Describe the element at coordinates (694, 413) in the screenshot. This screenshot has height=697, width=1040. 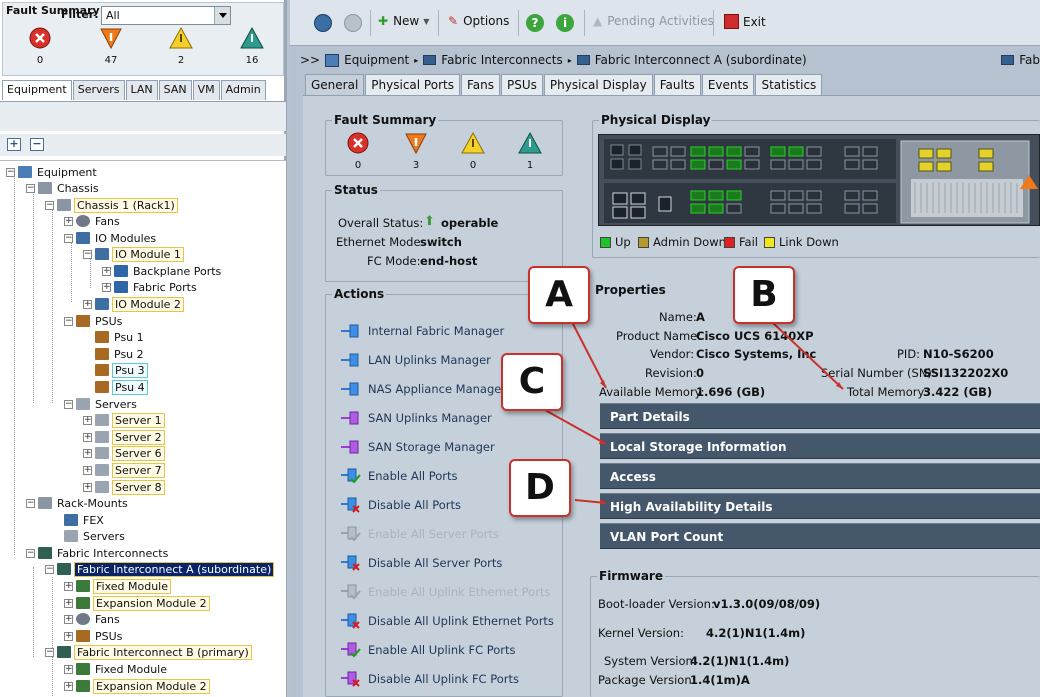
I see `callout-pointers` at that location.